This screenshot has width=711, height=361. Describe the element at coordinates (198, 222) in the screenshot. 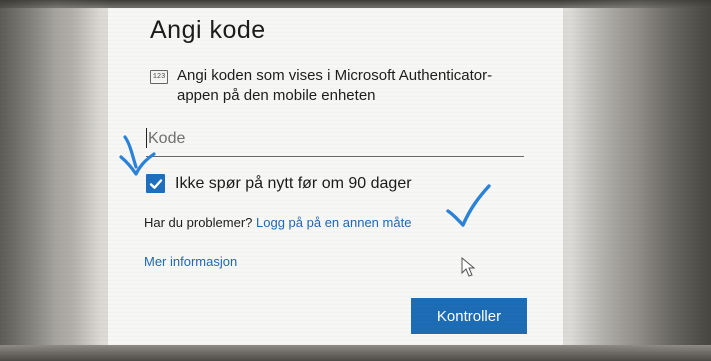

I see `problem-text: Har du problemer?` at that location.